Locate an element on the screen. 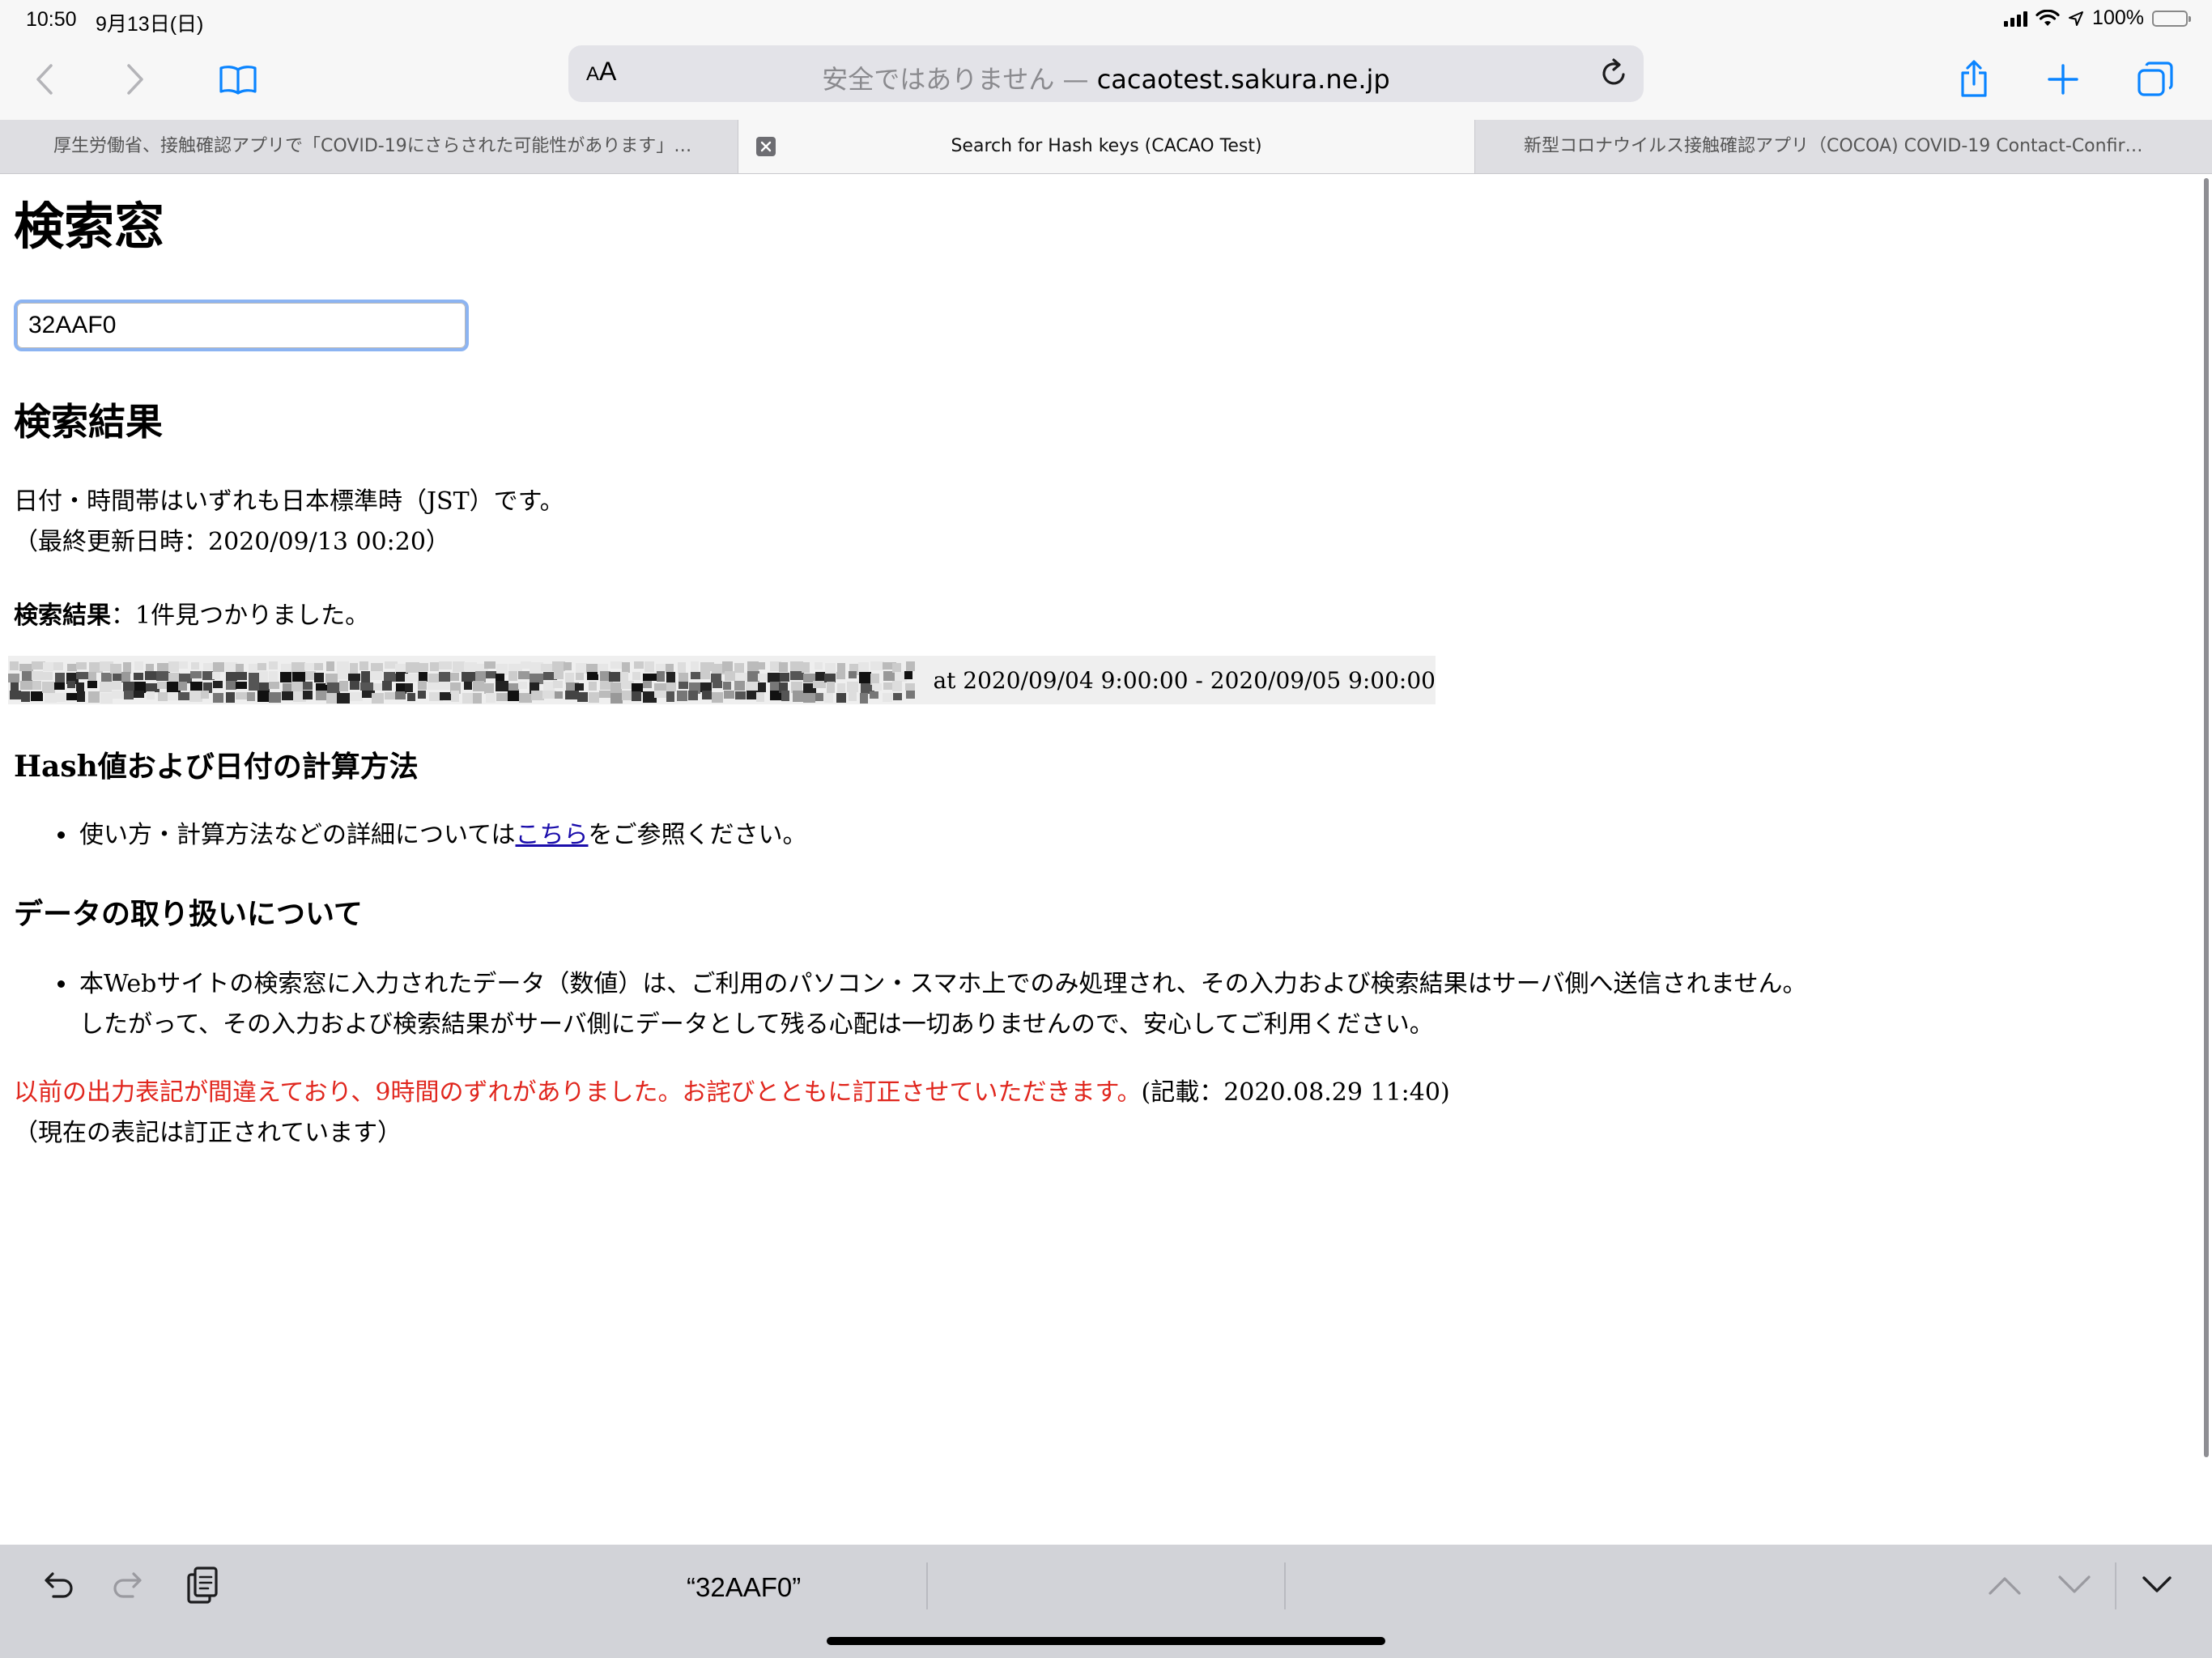 This screenshot has height=1658, width=2212. details-link: こちら is located at coordinates (552, 835).